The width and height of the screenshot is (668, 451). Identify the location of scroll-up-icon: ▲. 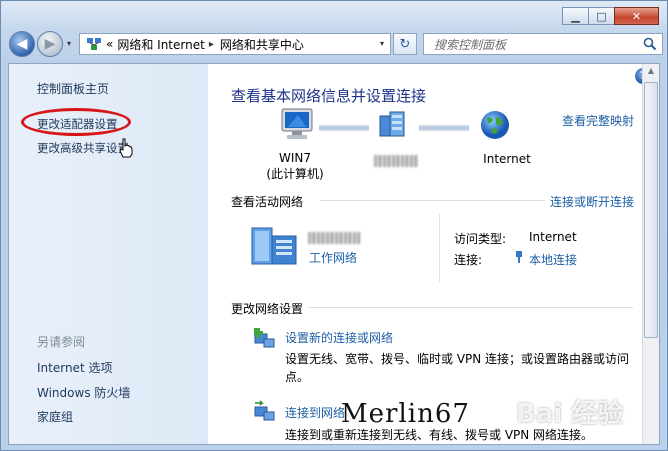
(651, 73).